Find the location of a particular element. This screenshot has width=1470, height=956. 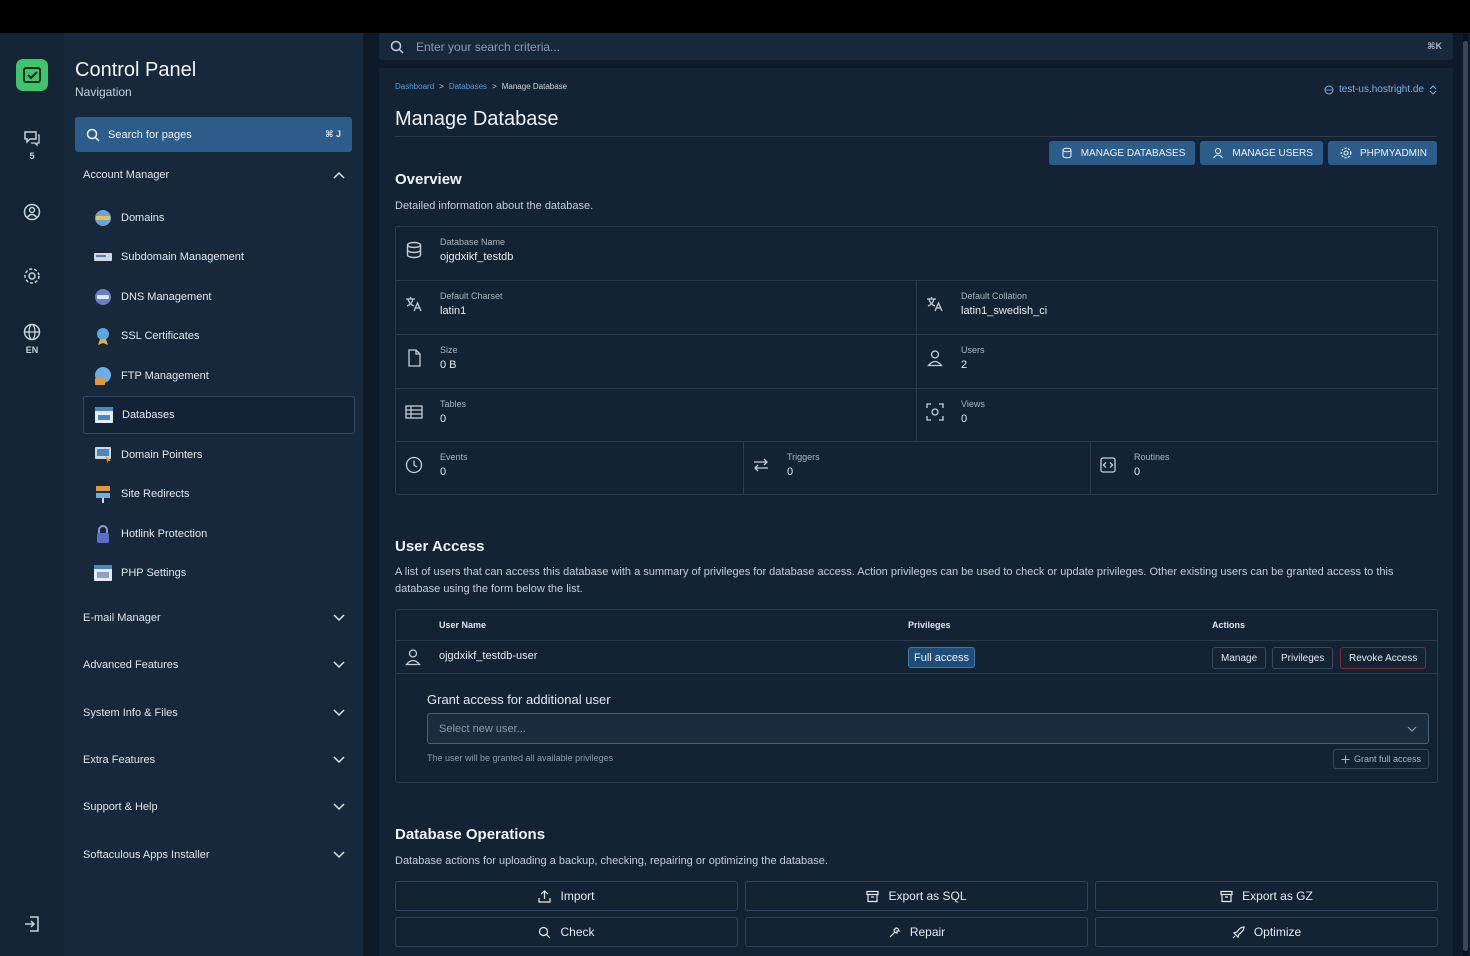

scrollbar is located at coordinates (1465, 494).